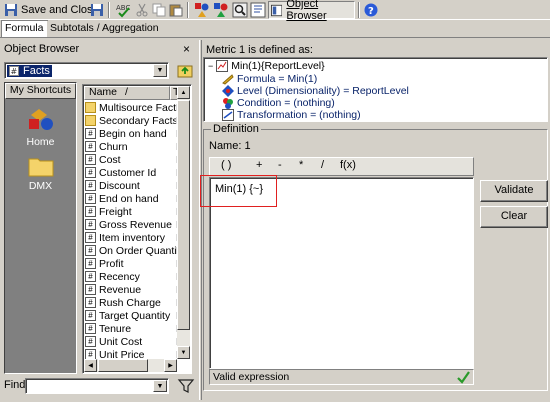 The width and height of the screenshot is (550, 402). What do you see at coordinates (104, 29) in the screenshot?
I see `tab-subtotals-aggregation: Subtotals / Aggregation` at bounding box center [104, 29].